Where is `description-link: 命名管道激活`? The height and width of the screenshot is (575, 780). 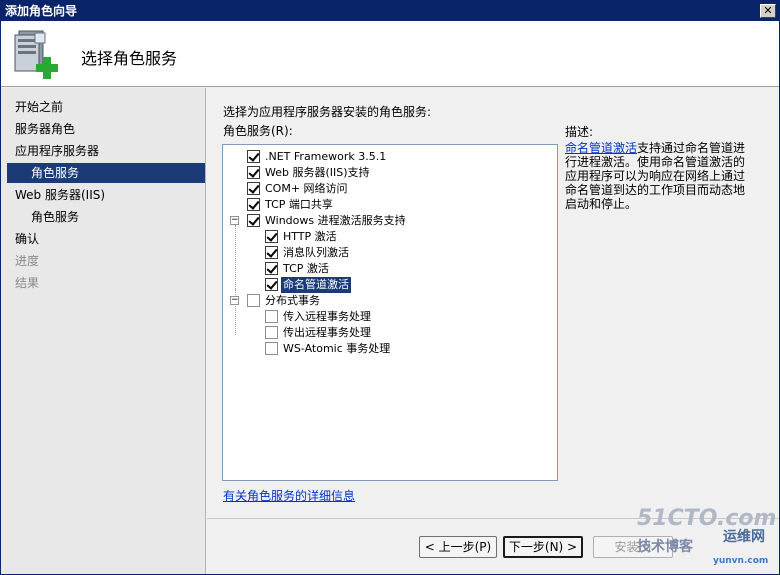 description-link: 命名管道激活 is located at coordinates (601, 148).